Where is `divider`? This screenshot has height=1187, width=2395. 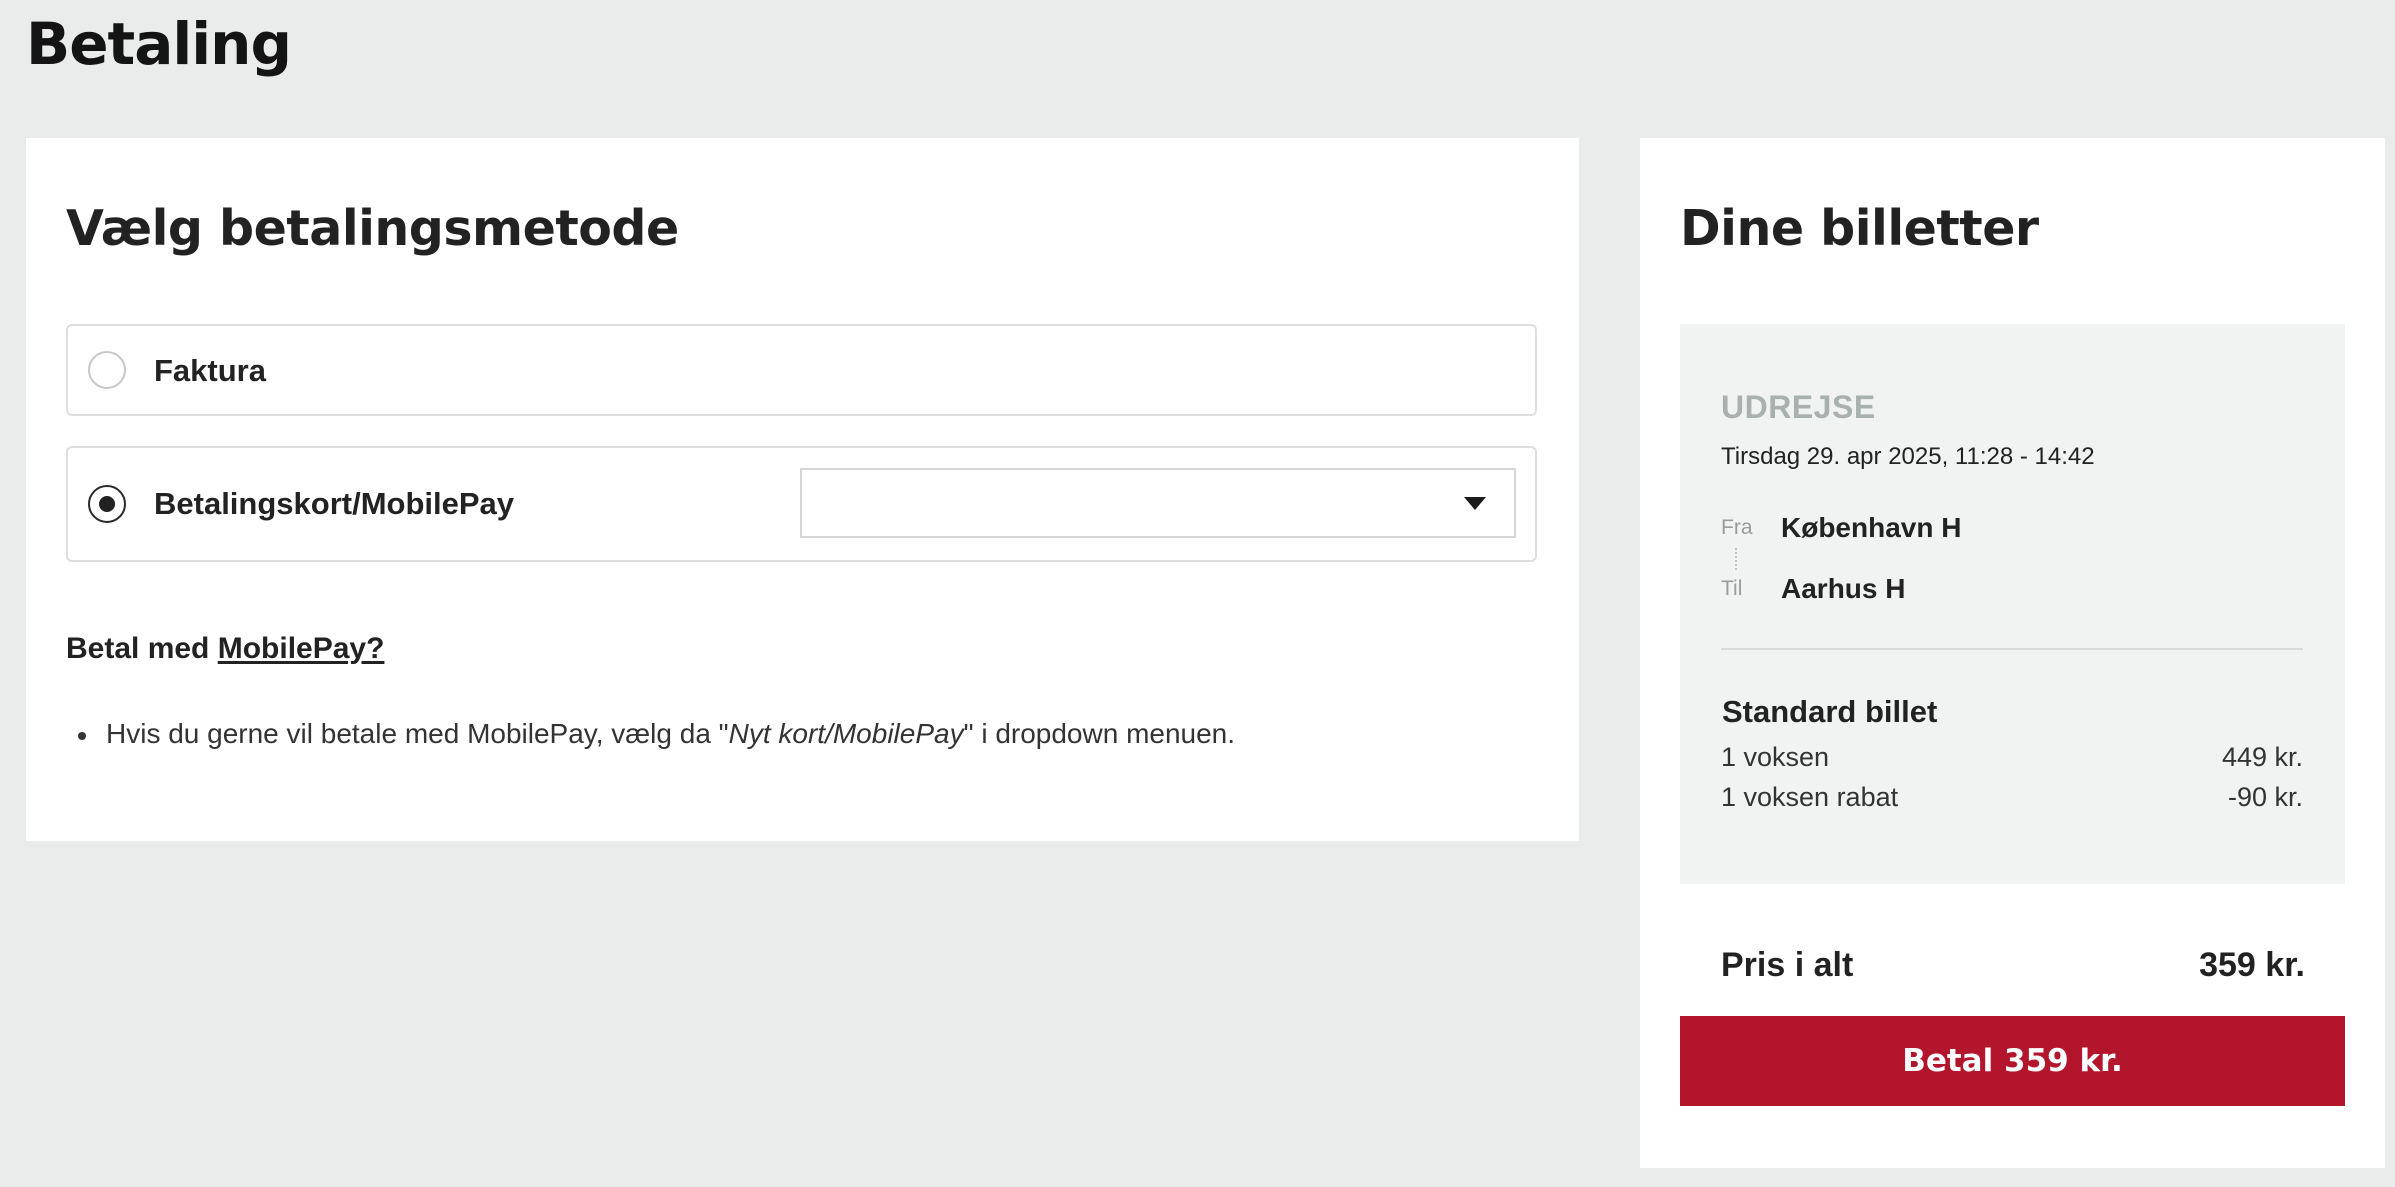
divider is located at coordinates (2012, 649).